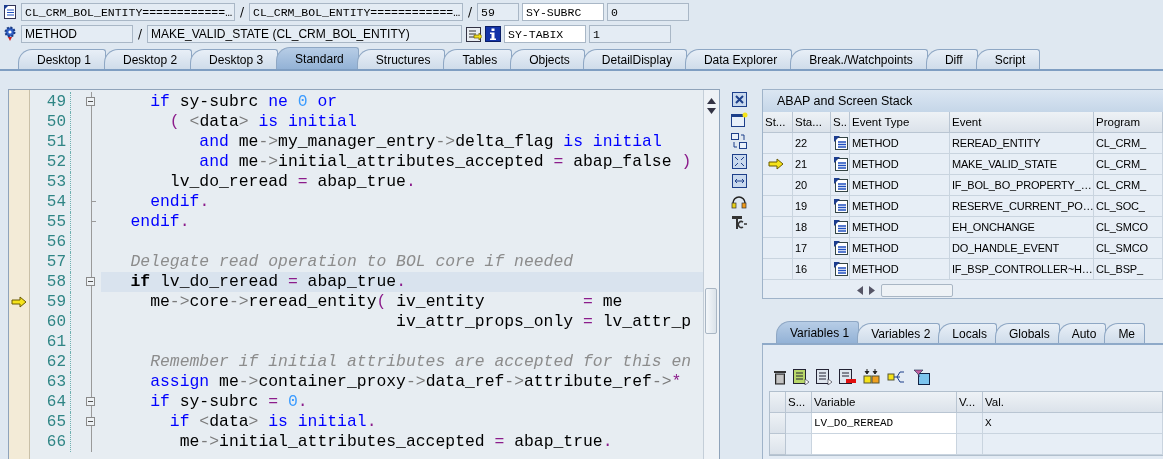 This screenshot has height=459, width=1163. What do you see at coordinates (897, 377) in the screenshot?
I see `tree-icon` at bounding box center [897, 377].